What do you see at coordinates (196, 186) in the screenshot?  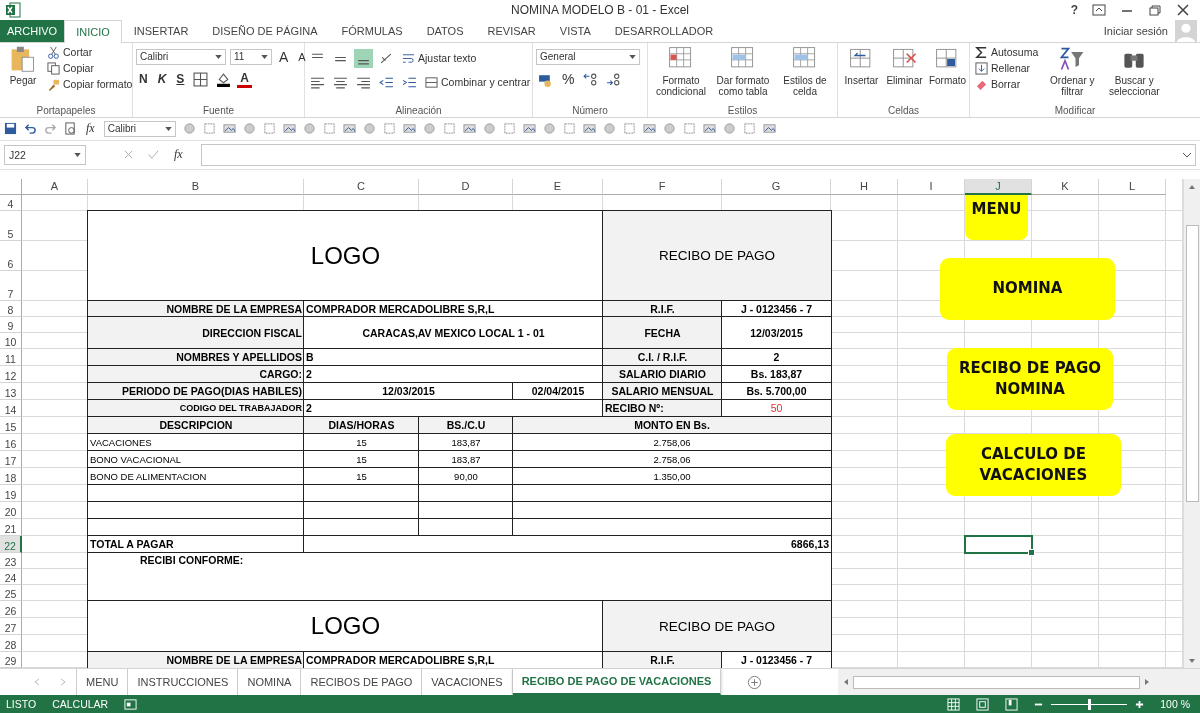 I see `column-header: B` at bounding box center [196, 186].